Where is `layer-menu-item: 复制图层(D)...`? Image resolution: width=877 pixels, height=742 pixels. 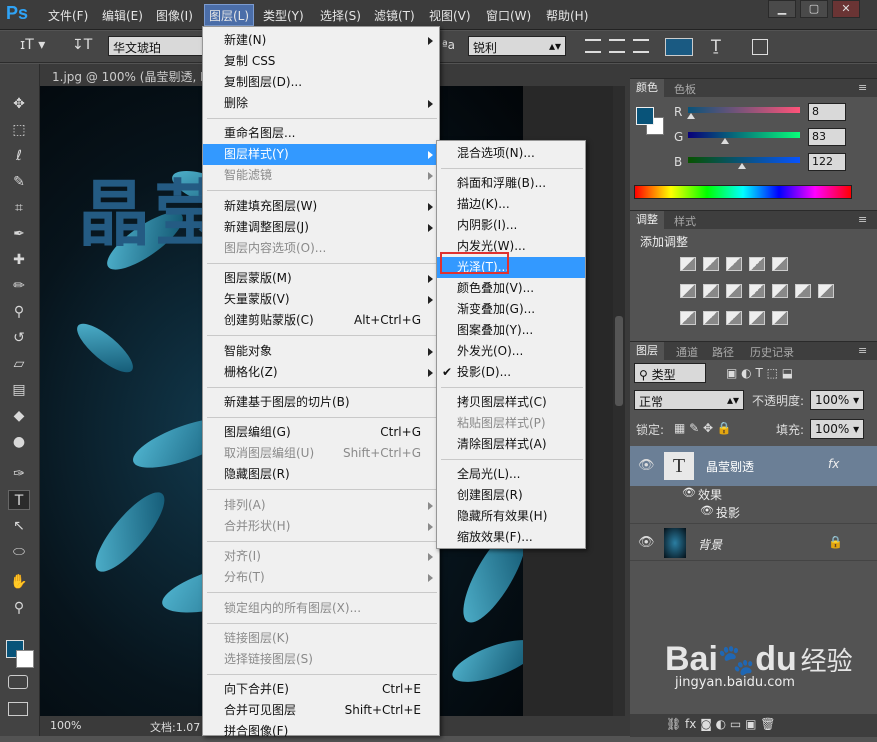
layer-menu-item: 复制图层(D)... is located at coordinates (321, 82).